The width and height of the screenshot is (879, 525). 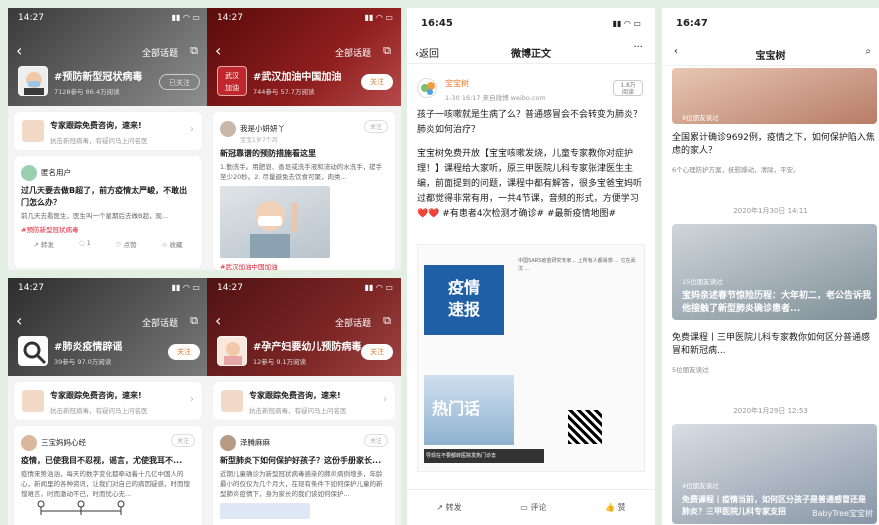 What do you see at coordinates (530, 122) in the screenshot?
I see `post-paragraph: 孩子一咳嗽就是生病了么？普通感冒会不会转变为肺炎？肺炎如何治疗？` at bounding box center [530, 122].